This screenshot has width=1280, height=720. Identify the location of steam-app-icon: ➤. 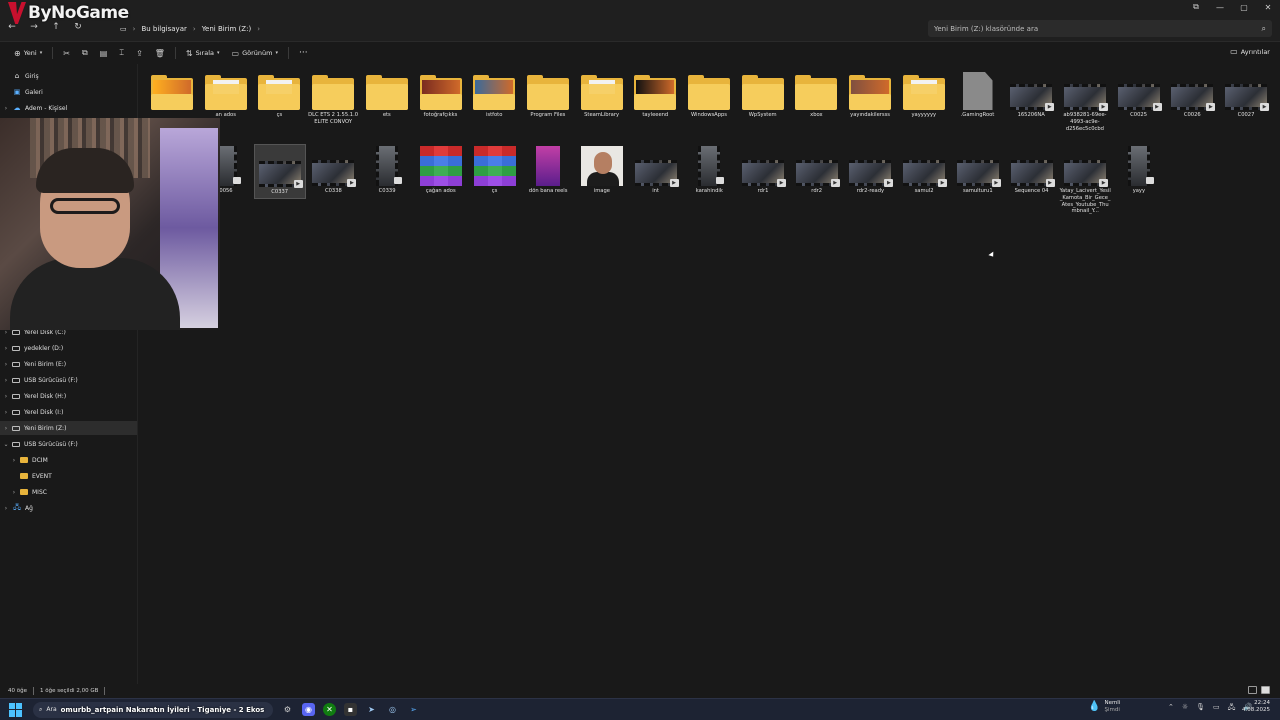
(371, 709).